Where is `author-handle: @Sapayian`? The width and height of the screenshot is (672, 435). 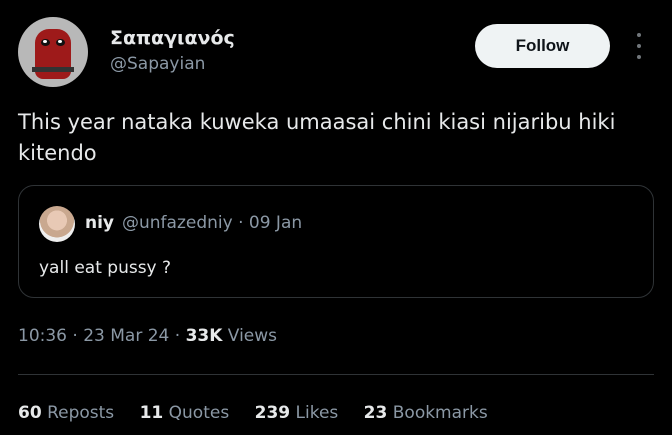
author-handle: @Sapayian is located at coordinates (157, 64).